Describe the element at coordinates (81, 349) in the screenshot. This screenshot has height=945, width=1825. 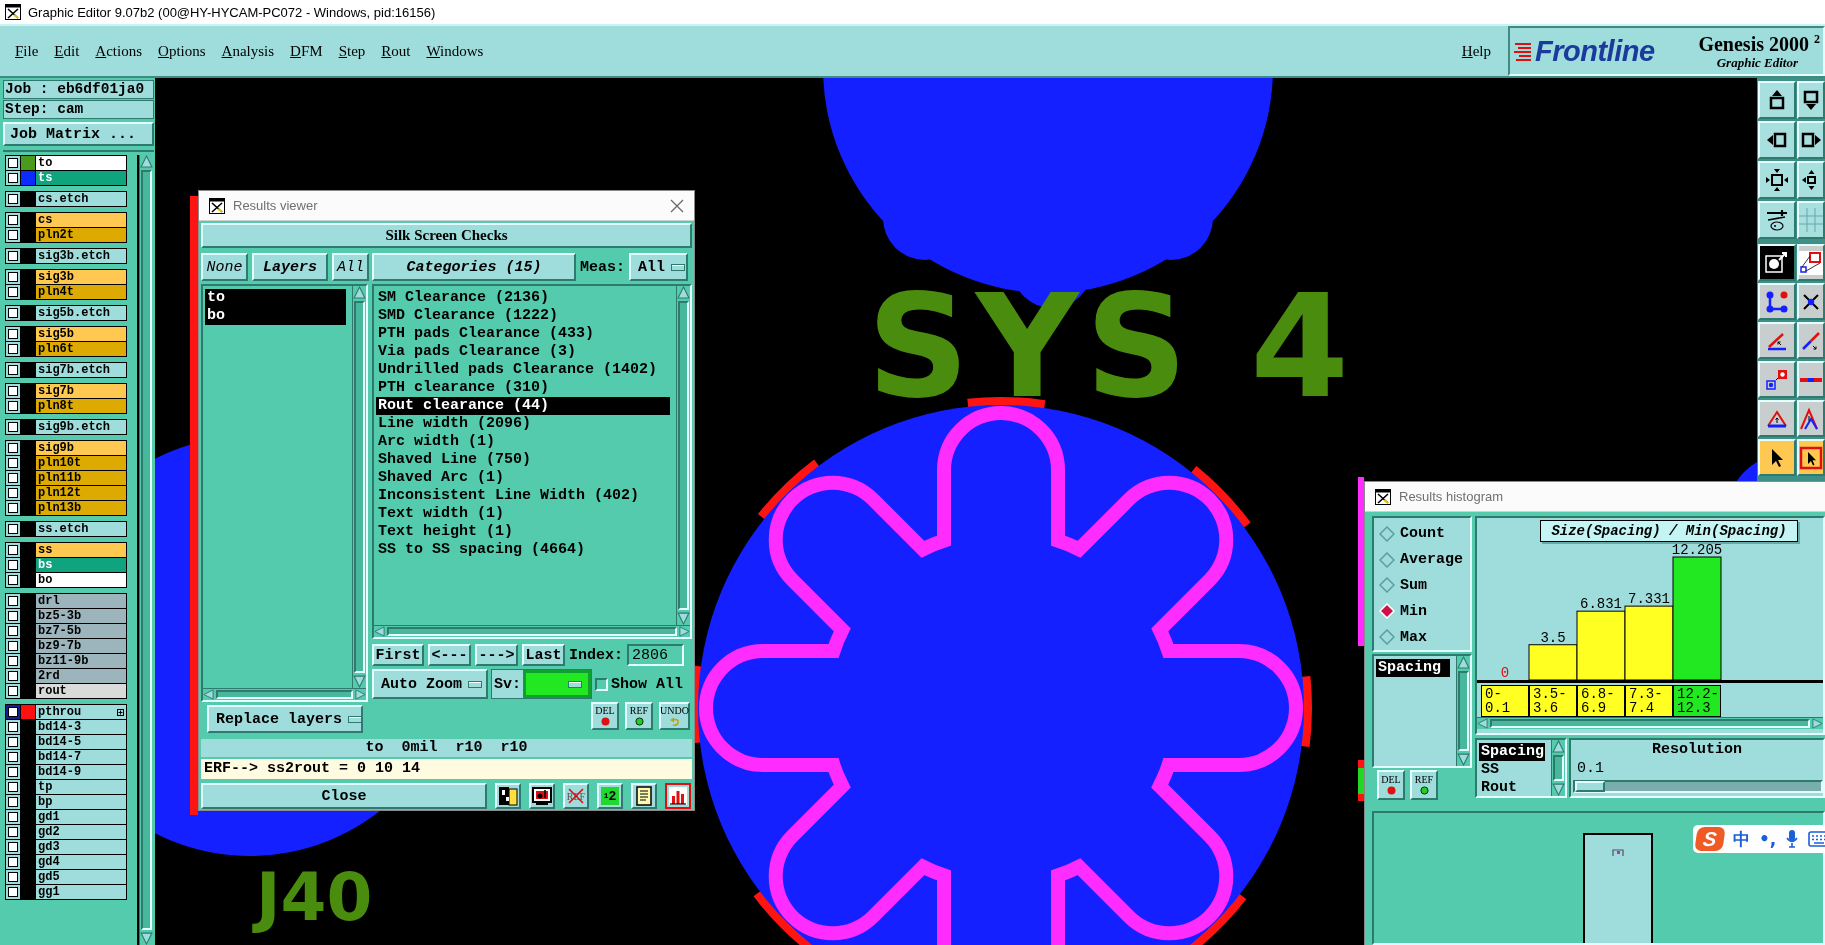
I see `layer-name: pln6t` at that location.